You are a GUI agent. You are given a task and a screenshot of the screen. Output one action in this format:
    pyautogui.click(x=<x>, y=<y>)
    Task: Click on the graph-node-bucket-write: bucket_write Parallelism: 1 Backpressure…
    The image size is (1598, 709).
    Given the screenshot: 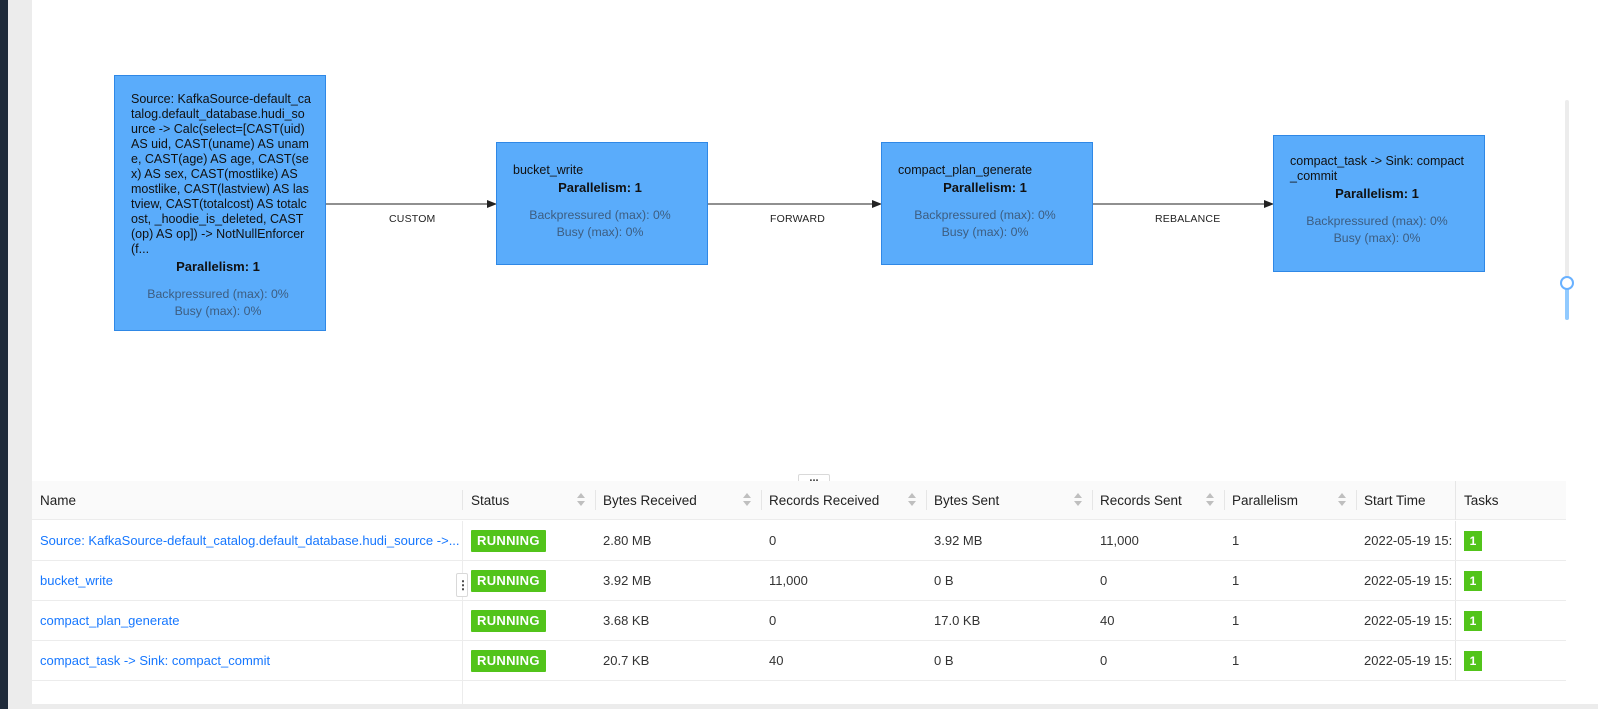 What is the action you would take?
    pyautogui.click(x=602, y=203)
    